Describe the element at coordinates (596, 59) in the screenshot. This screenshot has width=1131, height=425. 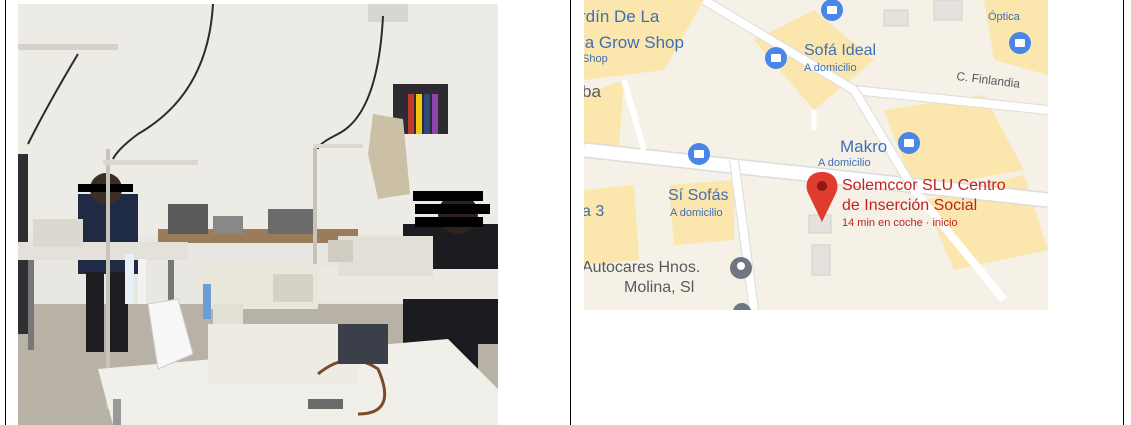
I see `place-label-jardin-3: Shop` at that location.